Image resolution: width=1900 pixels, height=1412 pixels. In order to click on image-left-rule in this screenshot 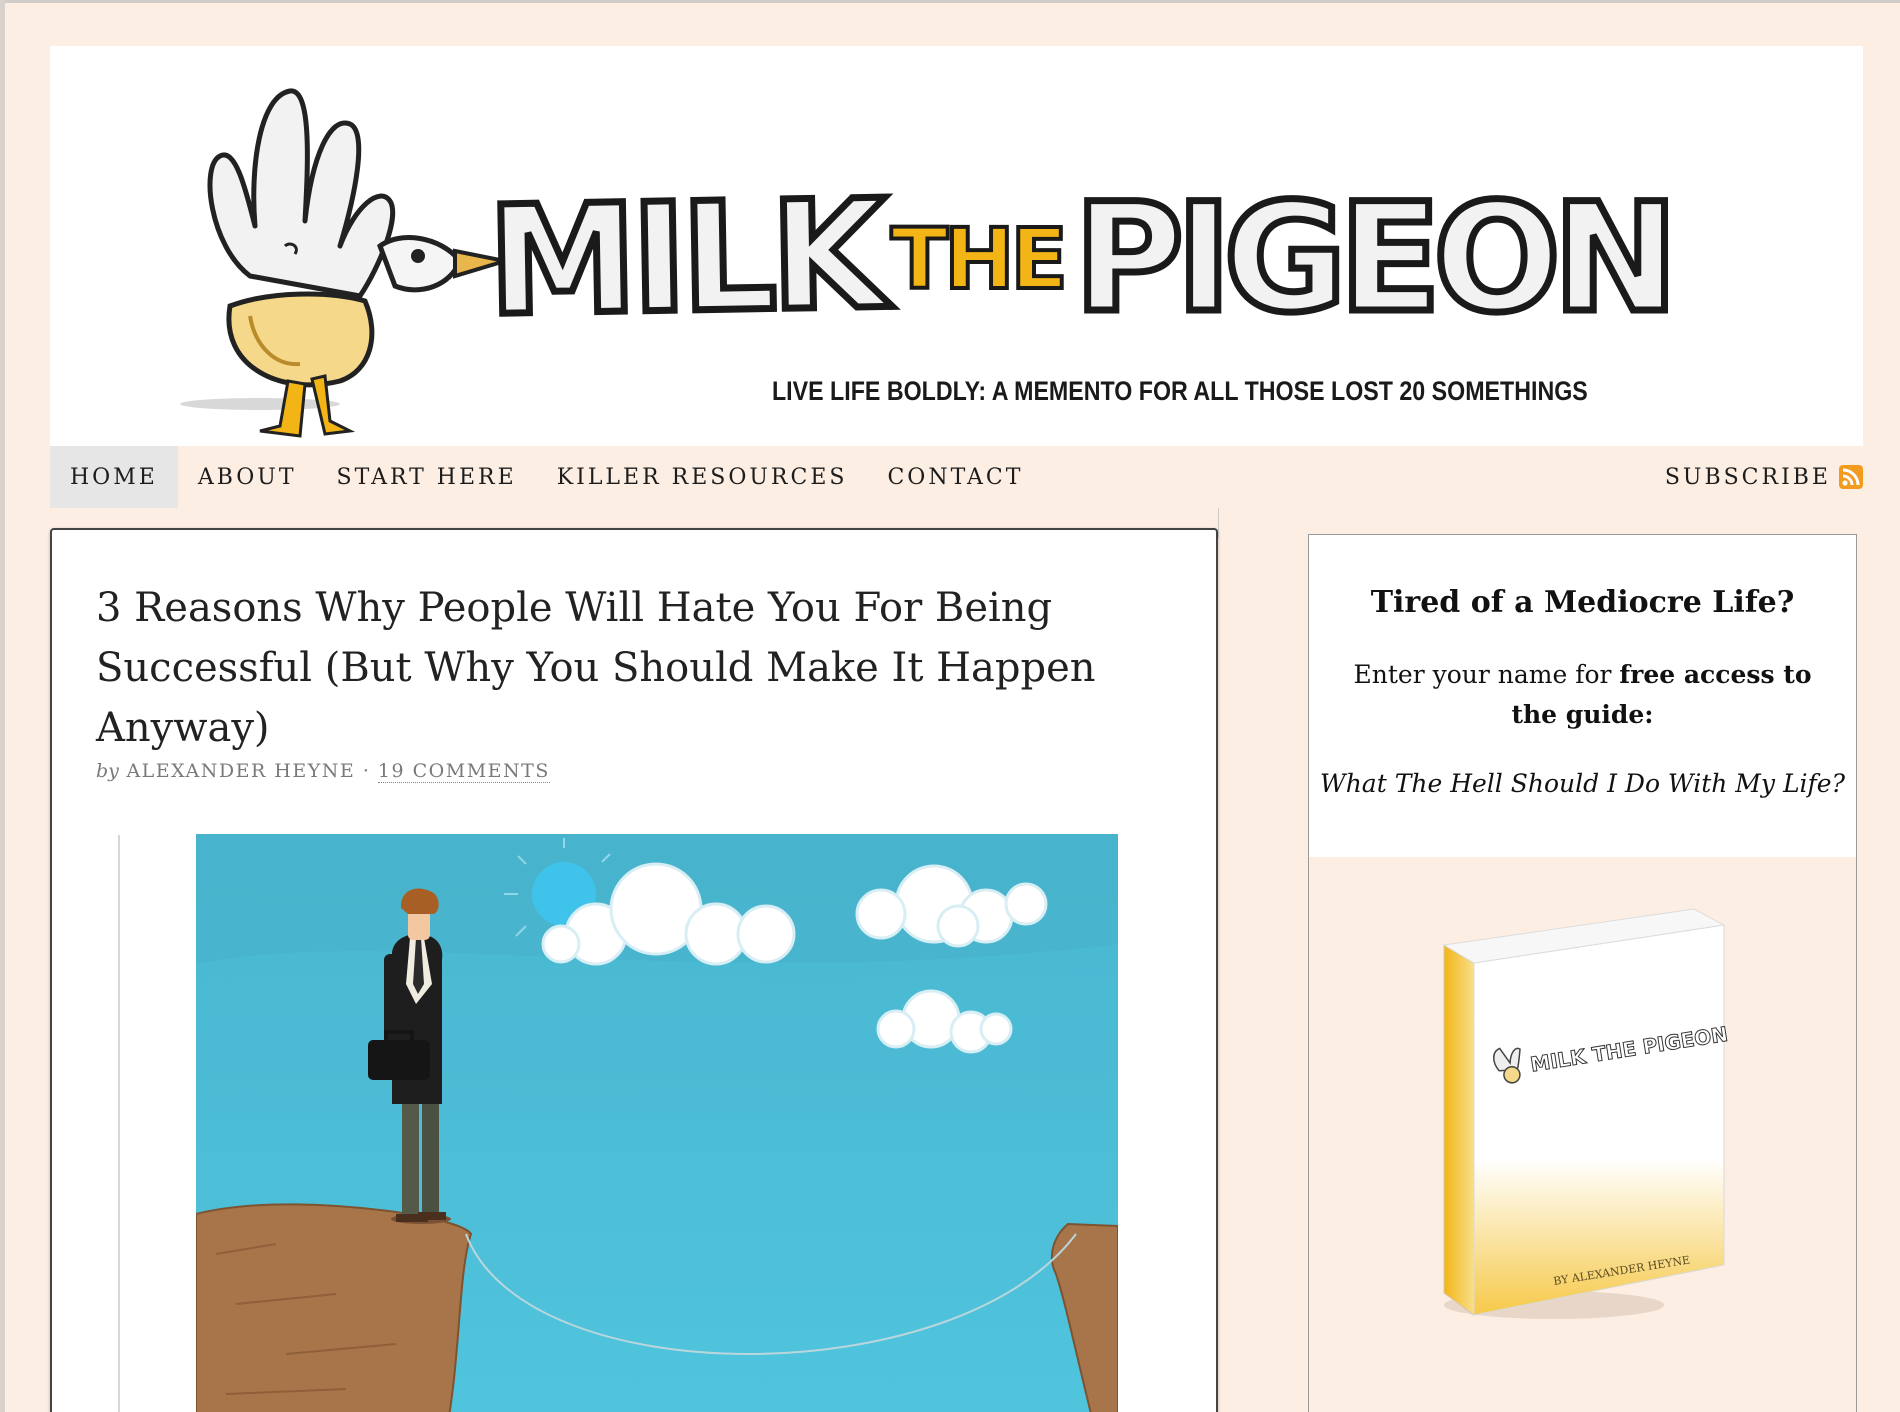, I will do `click(119, 1123)`.